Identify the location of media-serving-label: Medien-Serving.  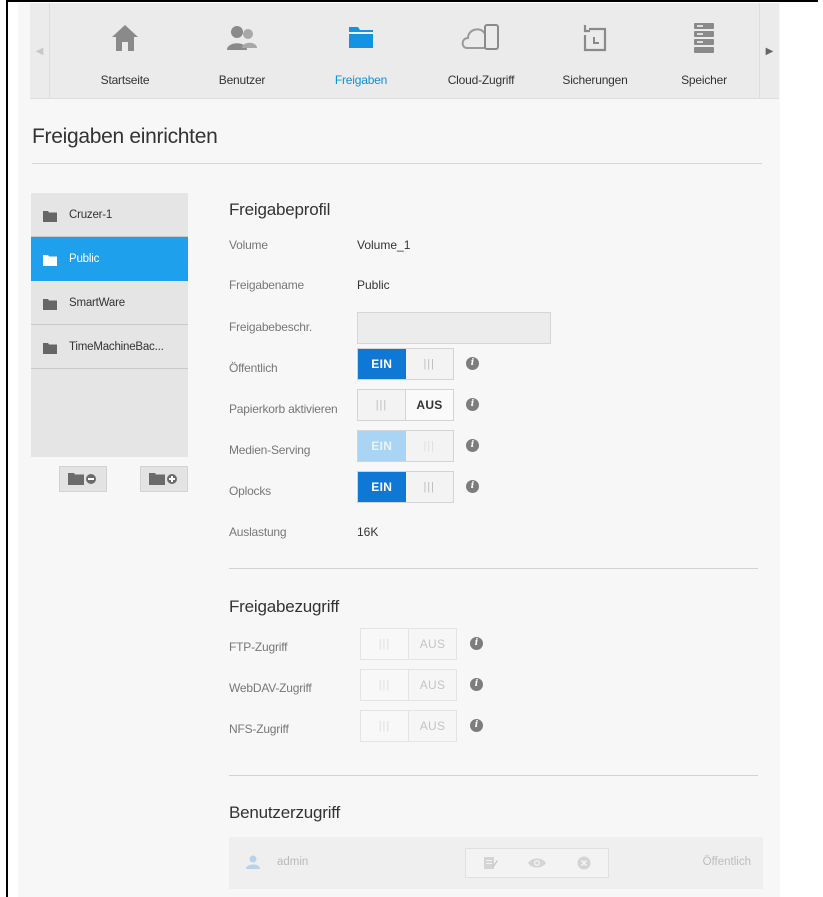
(270, 450).